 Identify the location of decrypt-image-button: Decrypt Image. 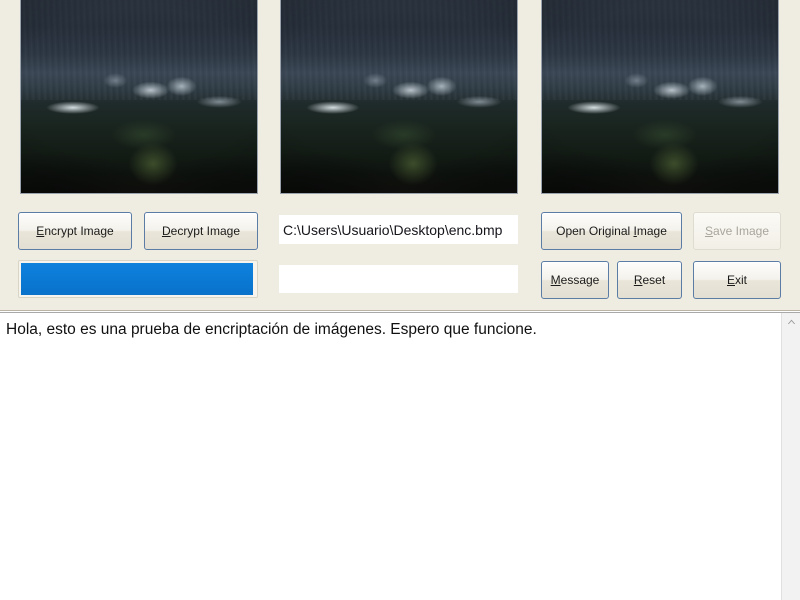
(201, 231).